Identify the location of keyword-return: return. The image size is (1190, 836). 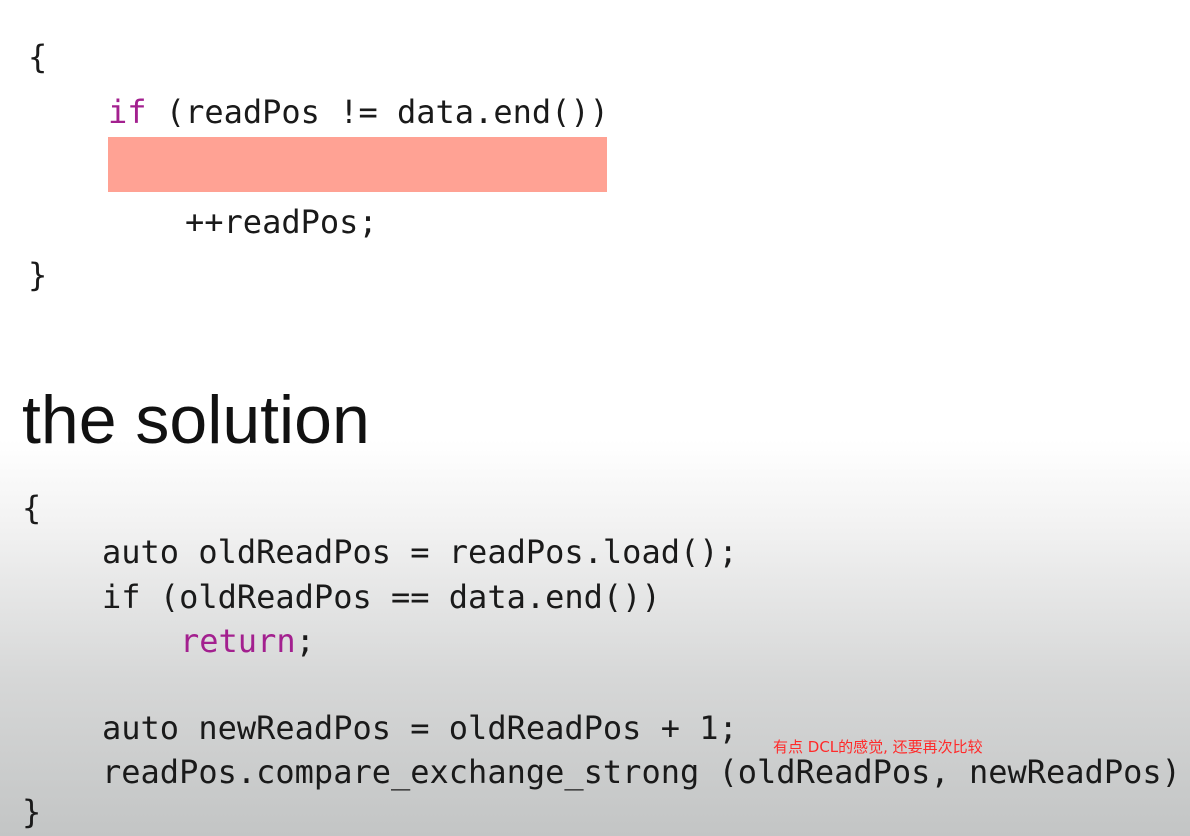
(238, 641).